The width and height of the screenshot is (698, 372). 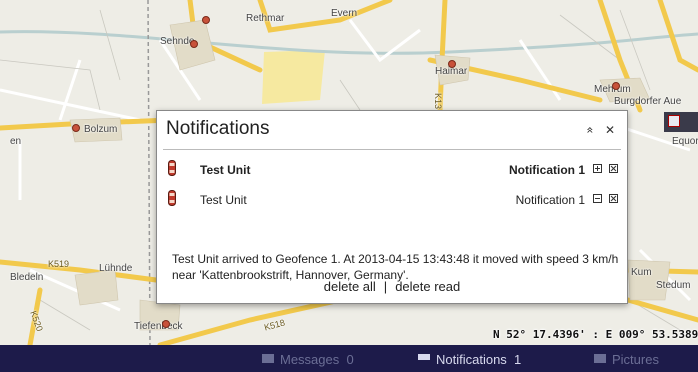 I want to click on place-label: Tiefenbeck, so click(x=158, y=326).